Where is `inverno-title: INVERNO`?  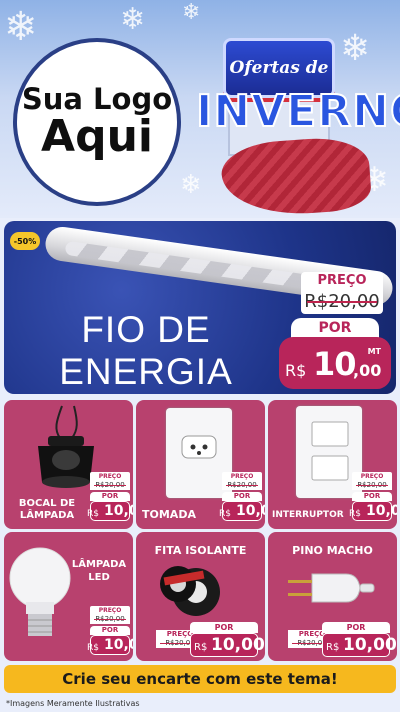
inverno-title: INVERNO is located at coordinates (297, 111).